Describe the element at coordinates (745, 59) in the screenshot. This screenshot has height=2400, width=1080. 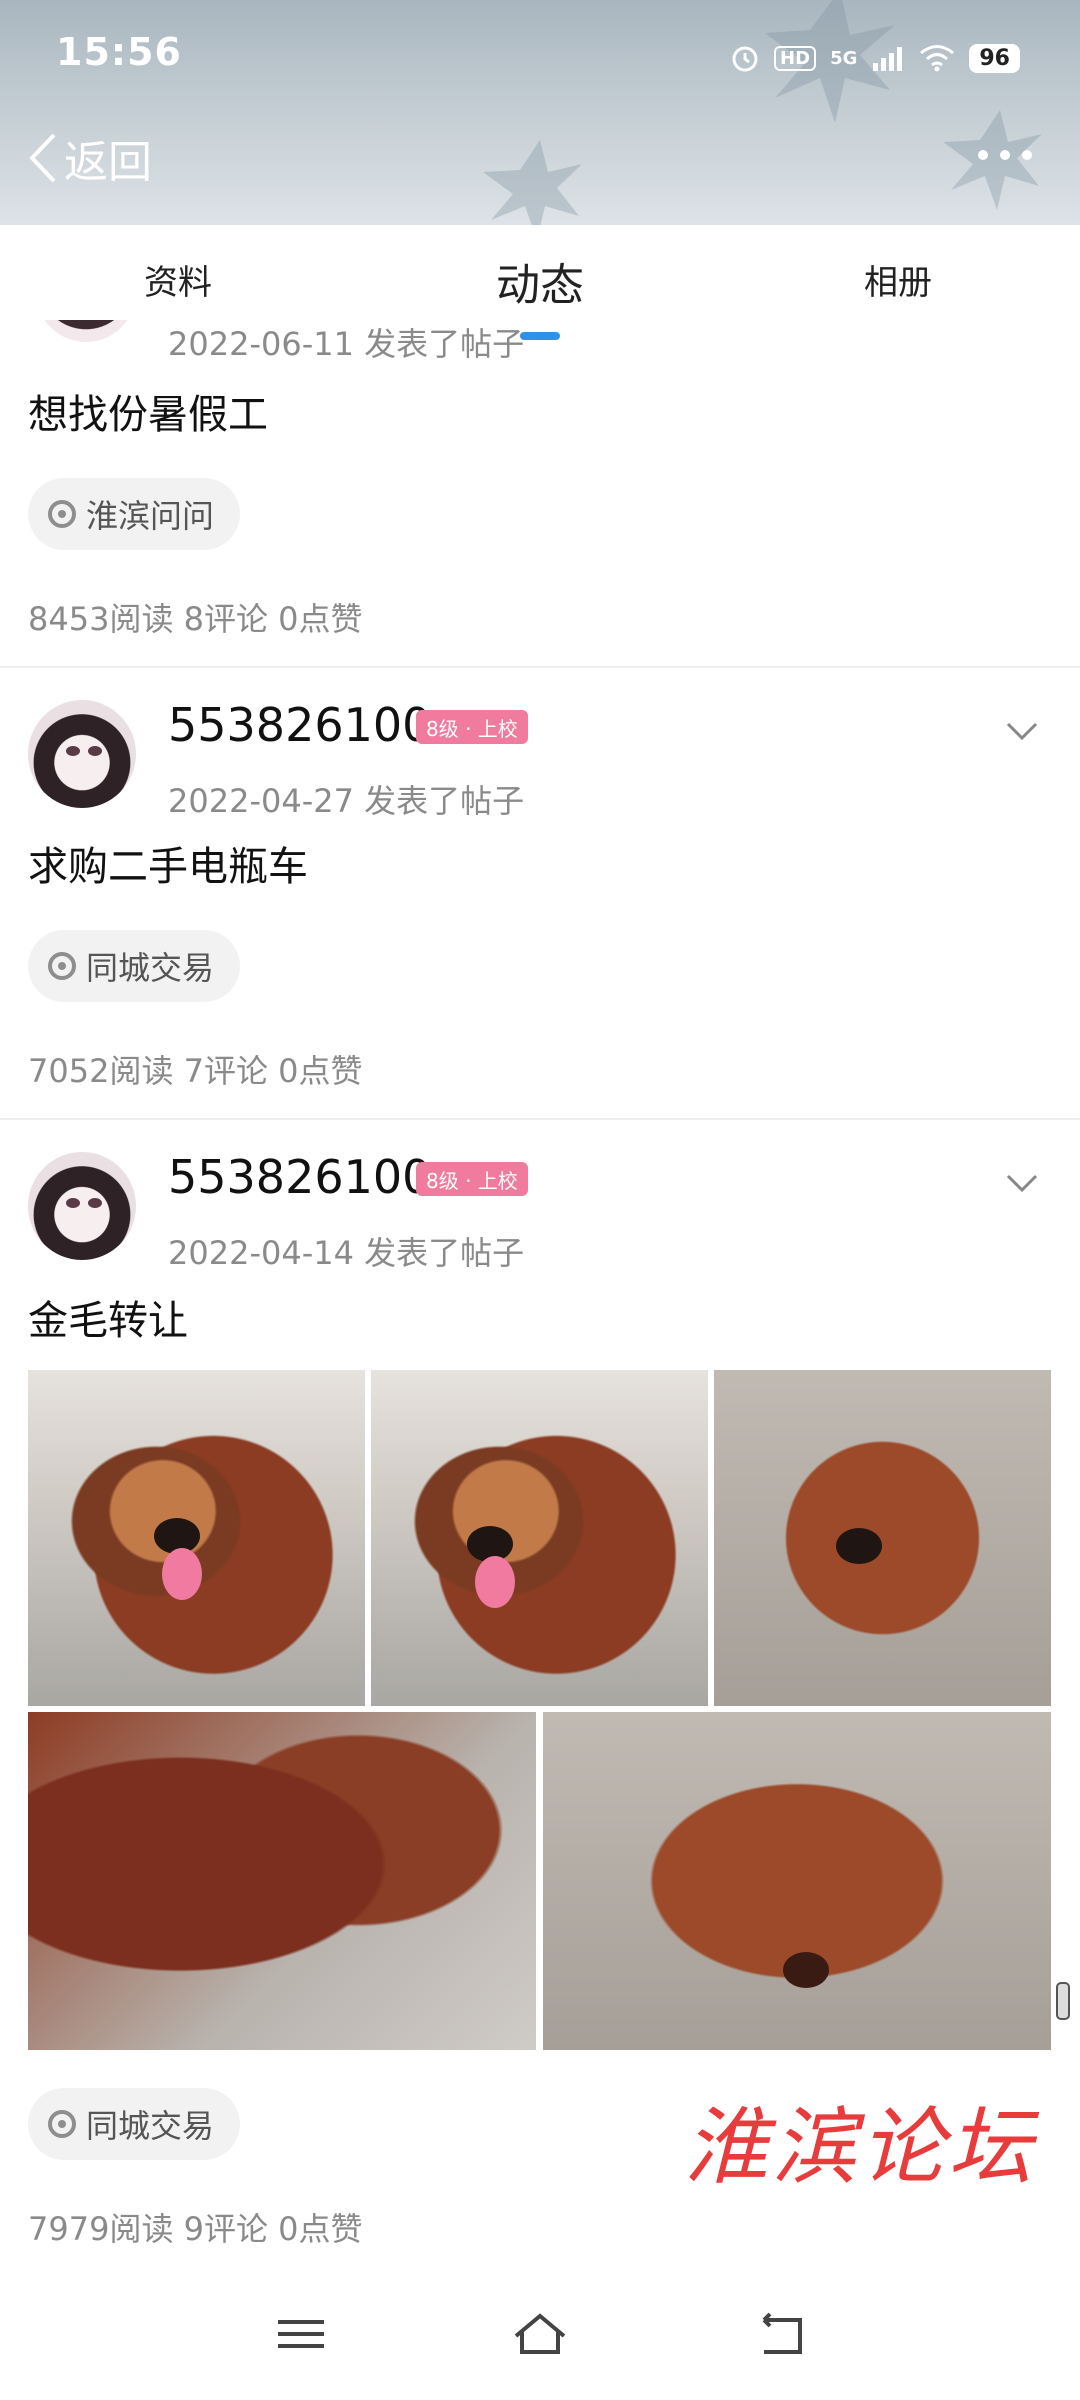
I see `alarm-icon` at that location.